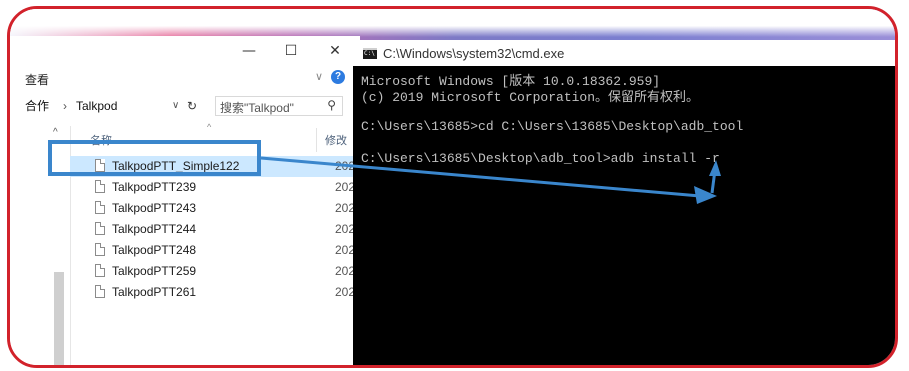 The image size is (909, 371). Describe the element at coordinates (452, 23) in the screenshot. I see `stripe-fade` at that location.